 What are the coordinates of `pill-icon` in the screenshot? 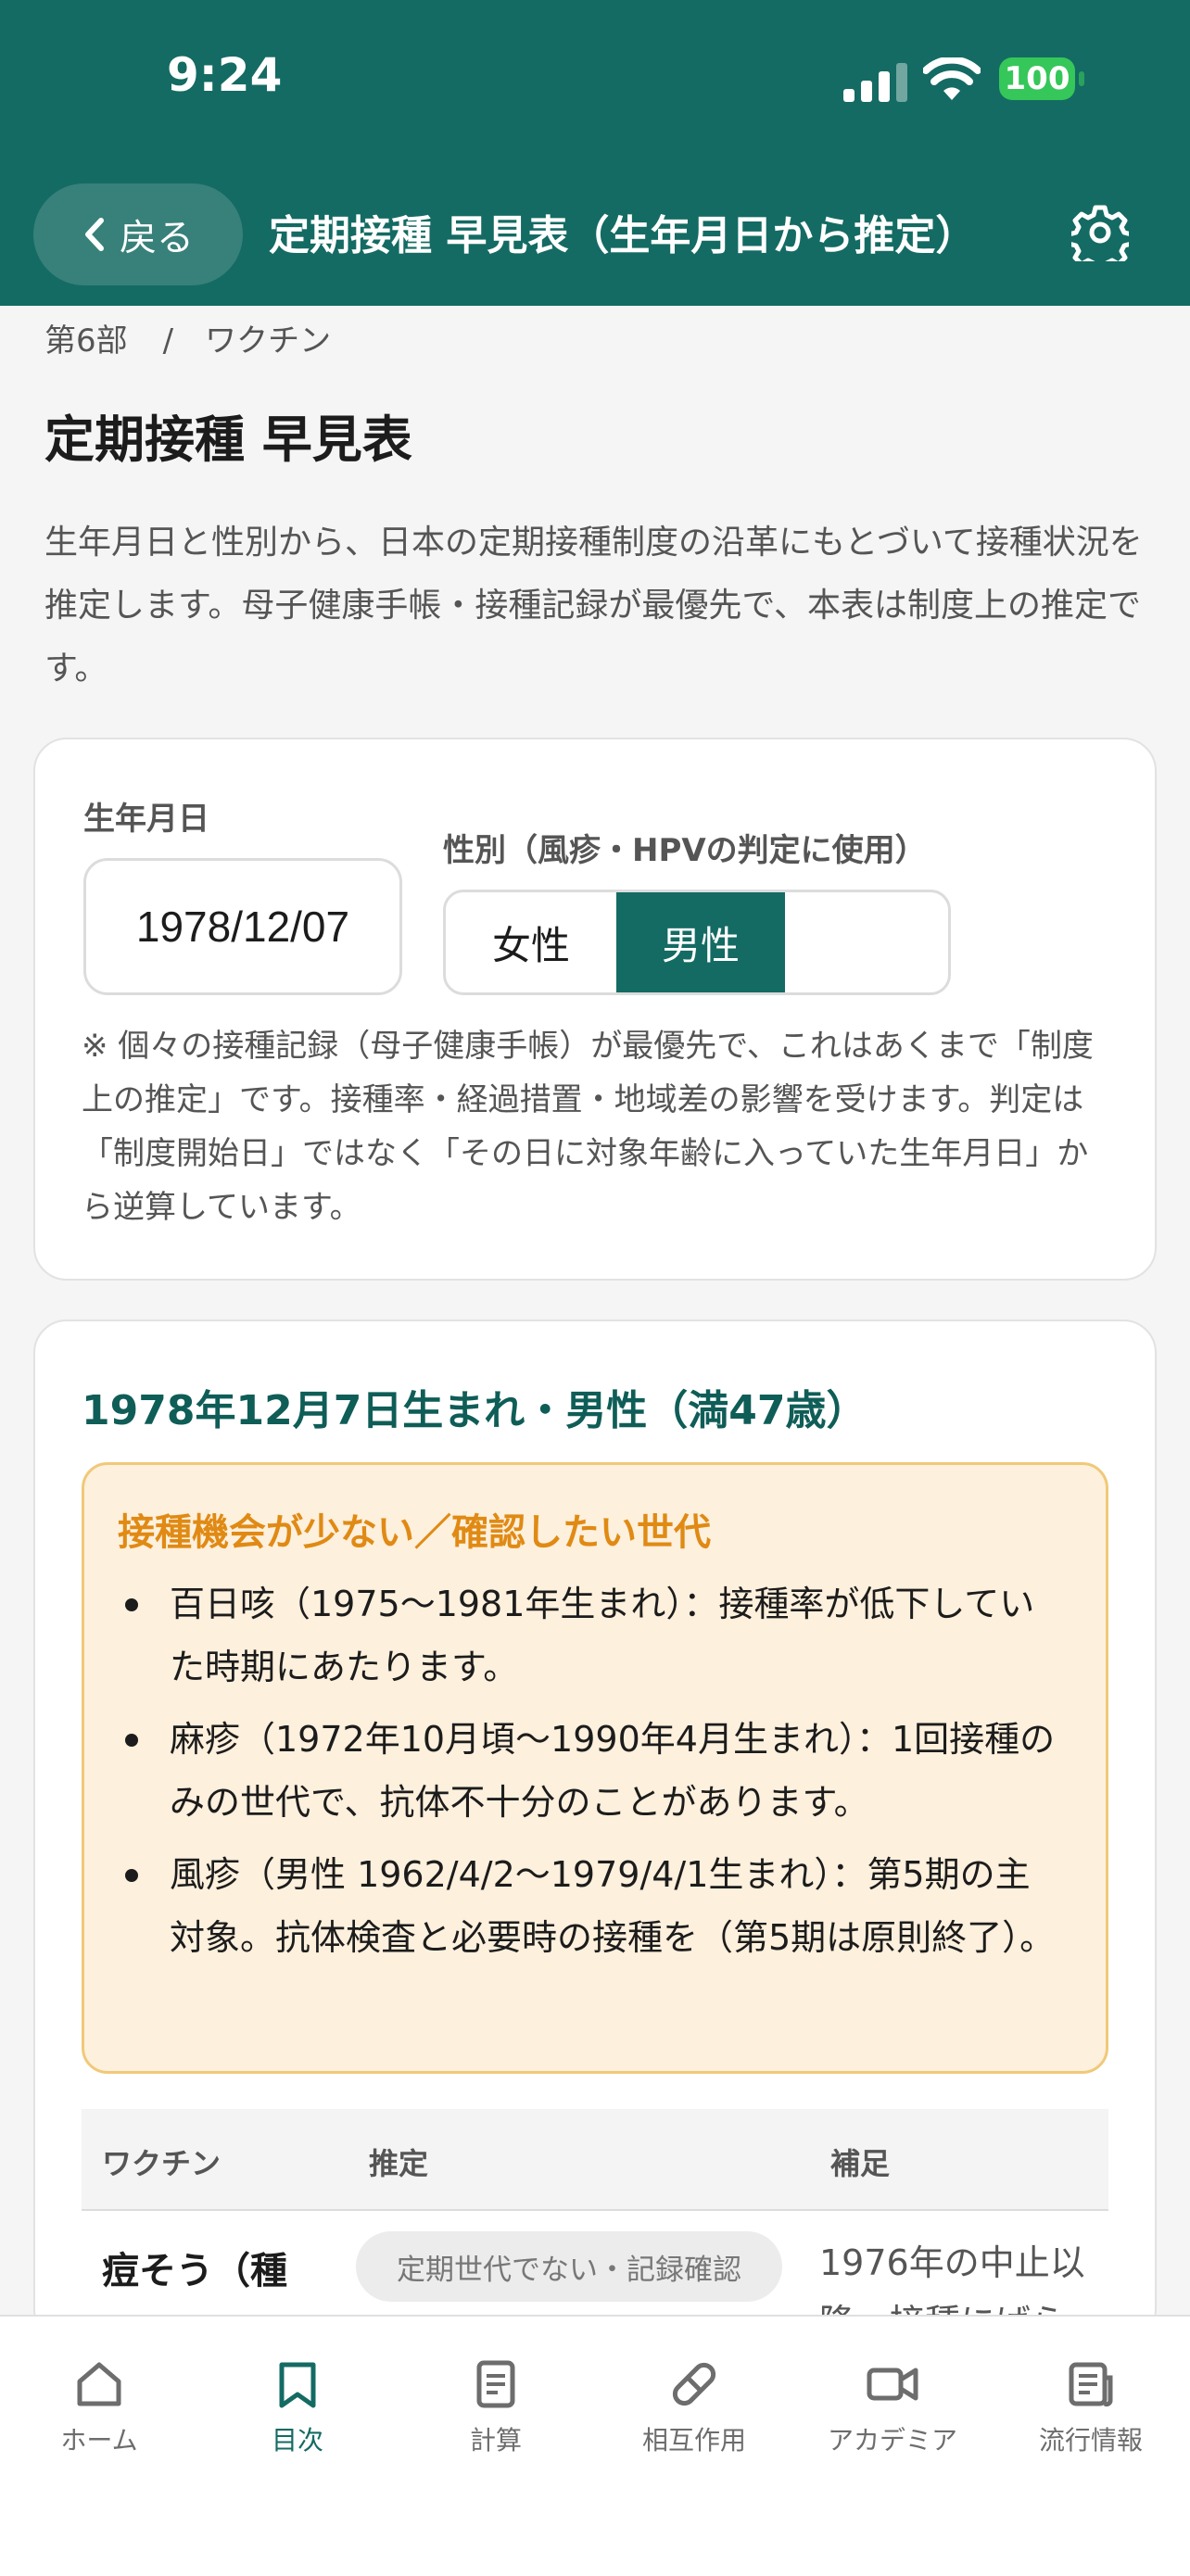 It's located at (694, 2384).